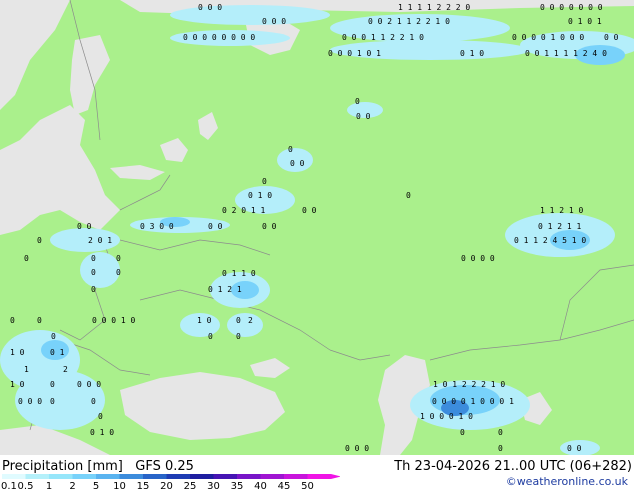 This screenshot has width=634, height=490. I want to click on color-scale-tick-label: 15, so click(143, 485).